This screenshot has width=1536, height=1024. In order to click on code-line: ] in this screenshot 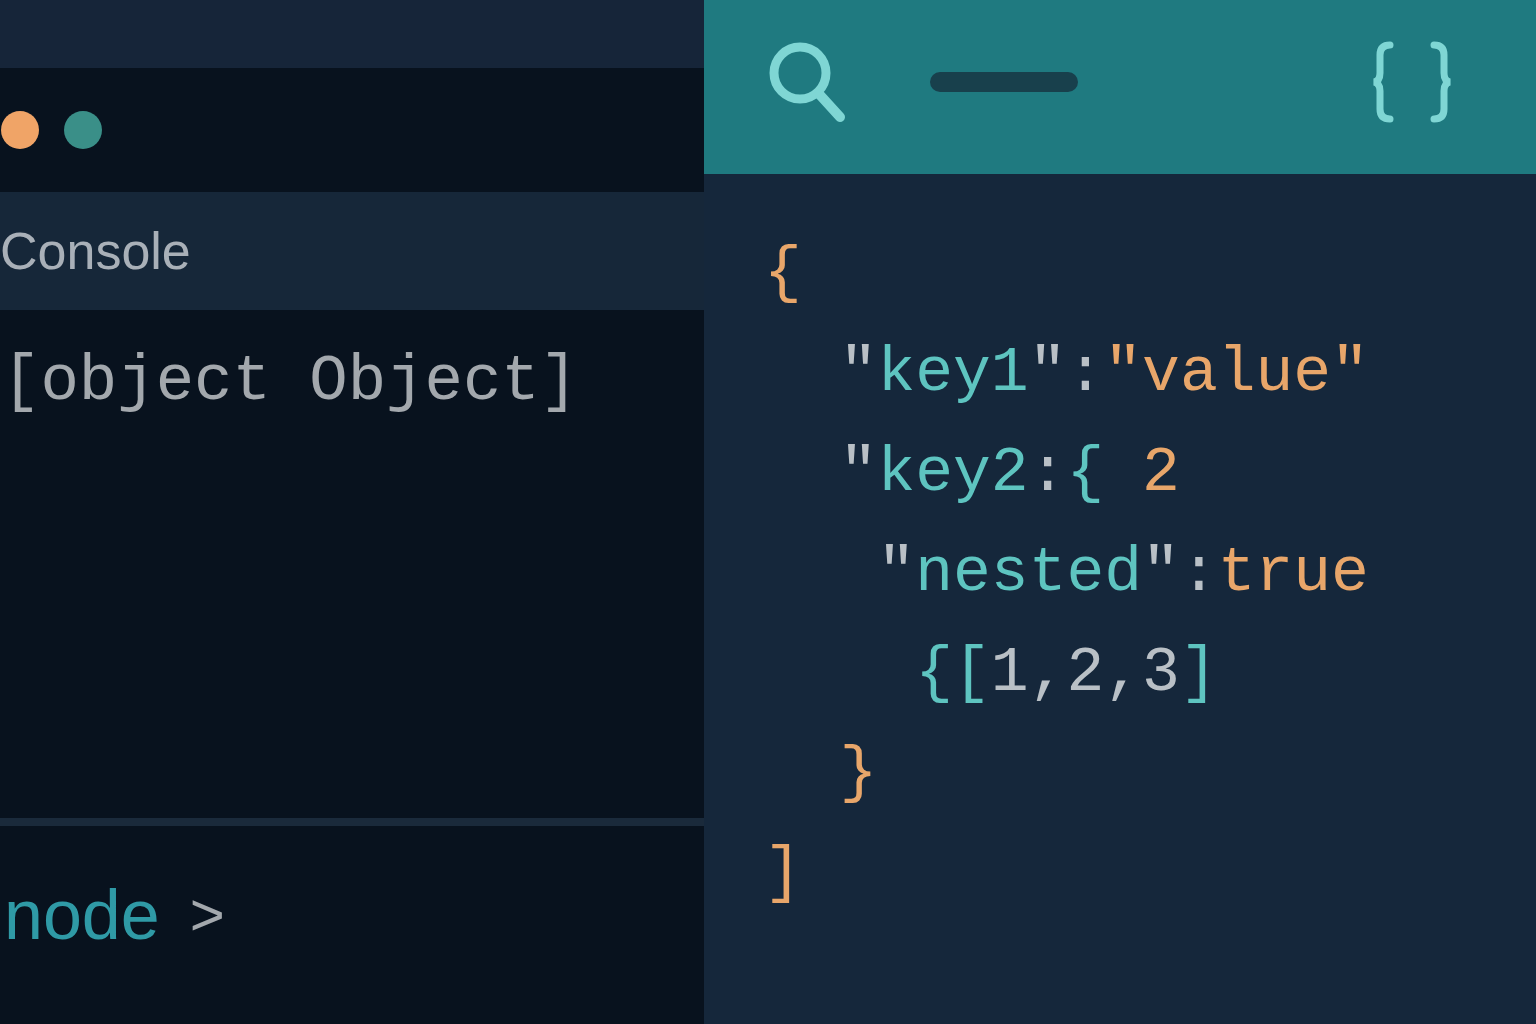, I will do `click(783, 874)`.